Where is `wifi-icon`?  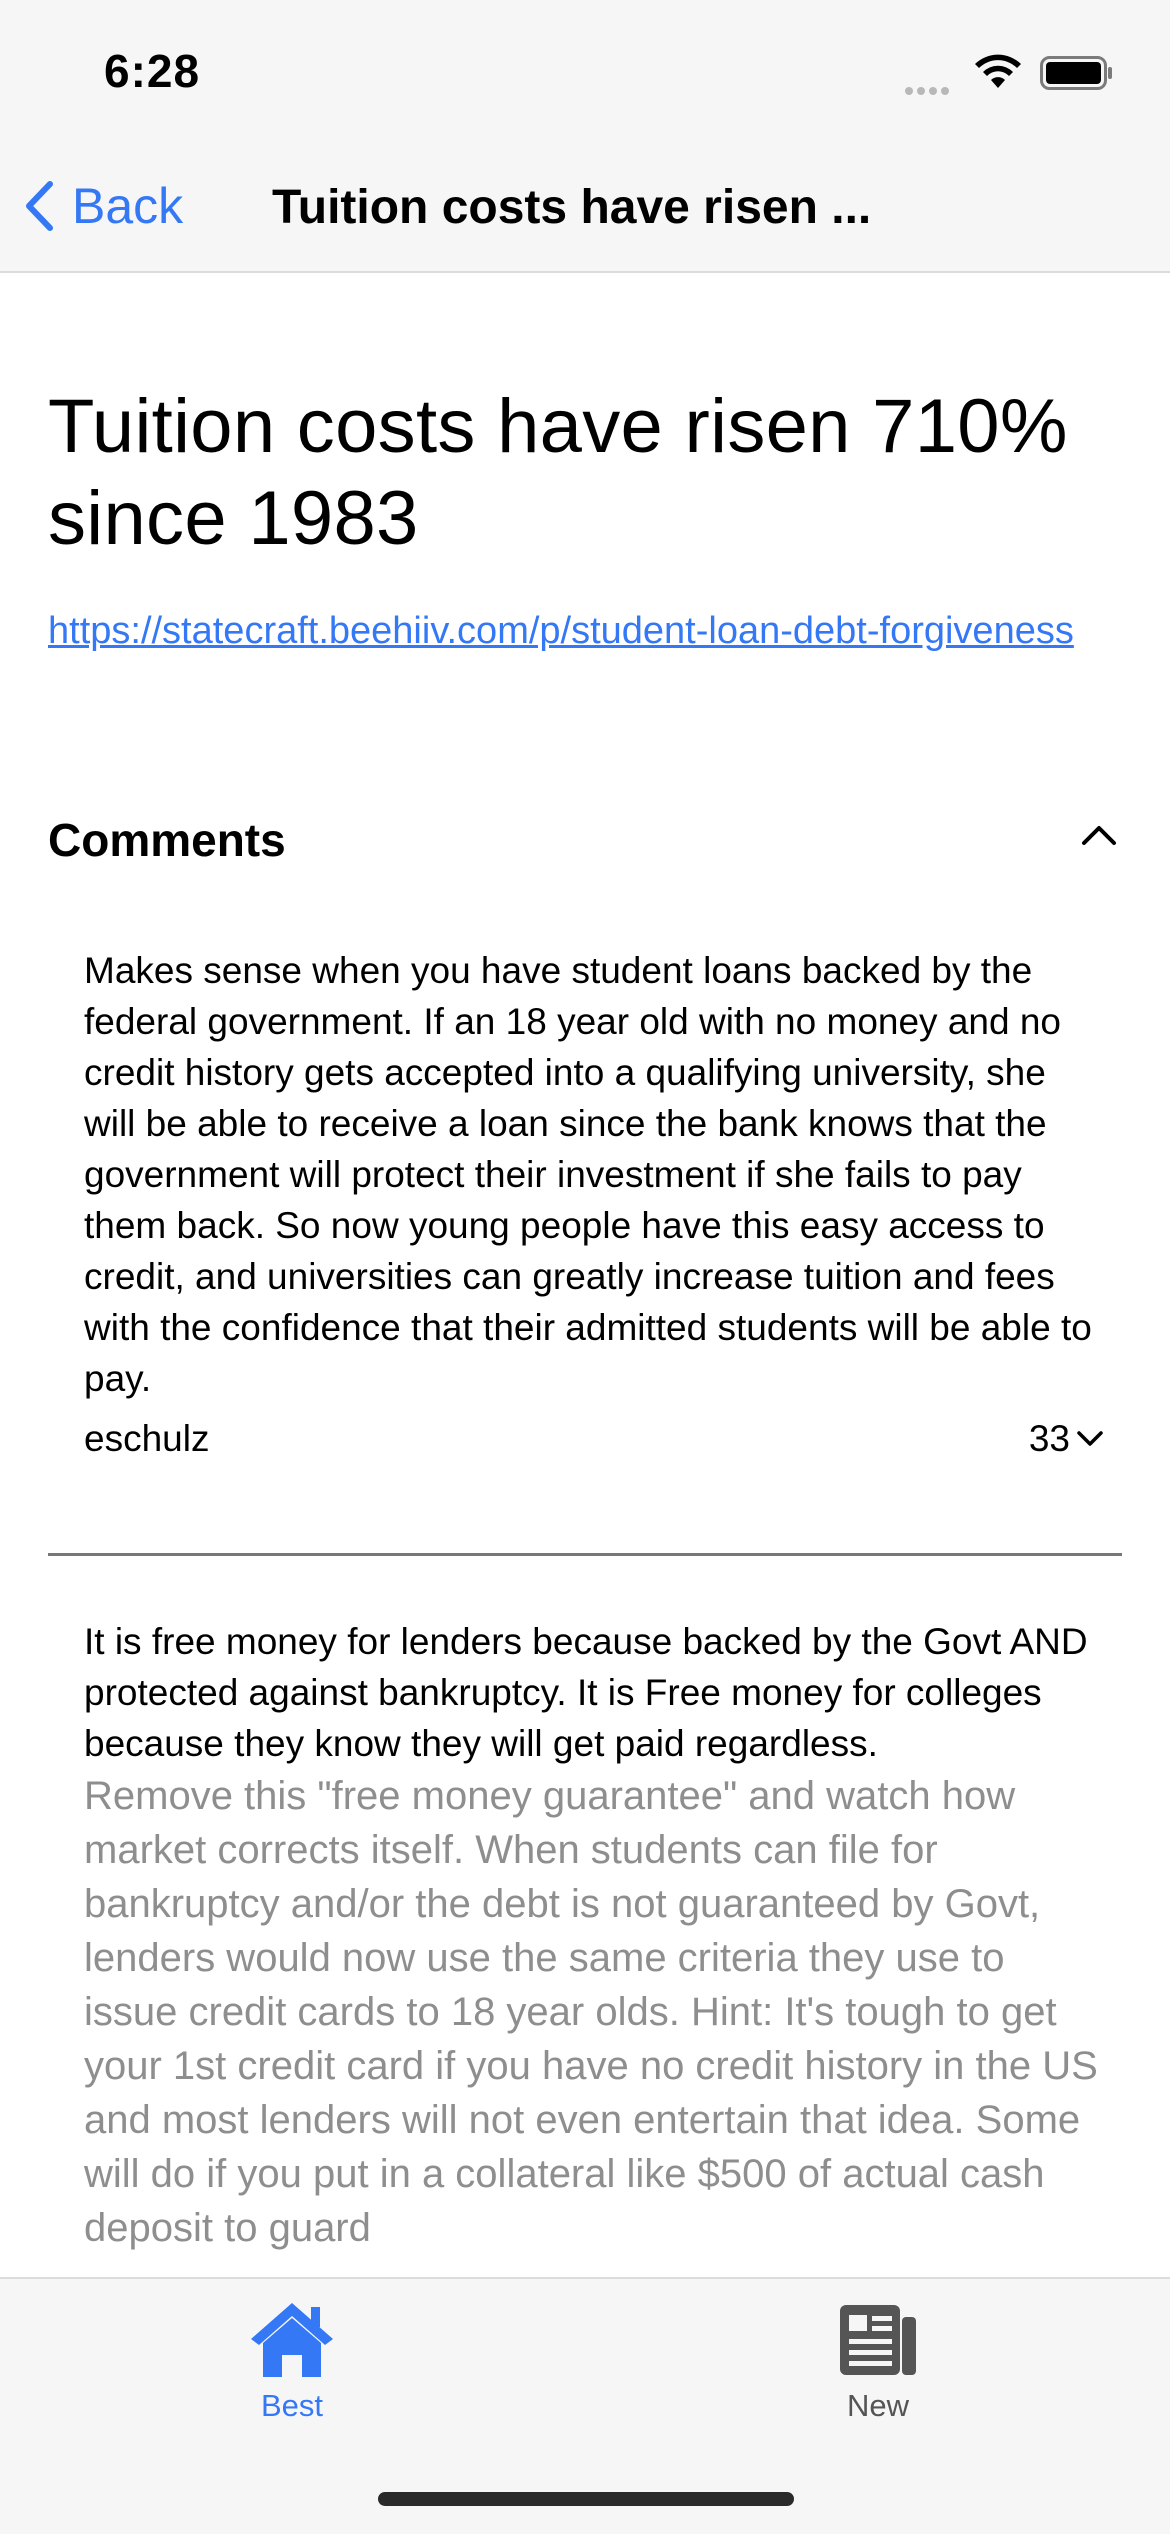
wifi-icon is located at coordinates (998, 71).